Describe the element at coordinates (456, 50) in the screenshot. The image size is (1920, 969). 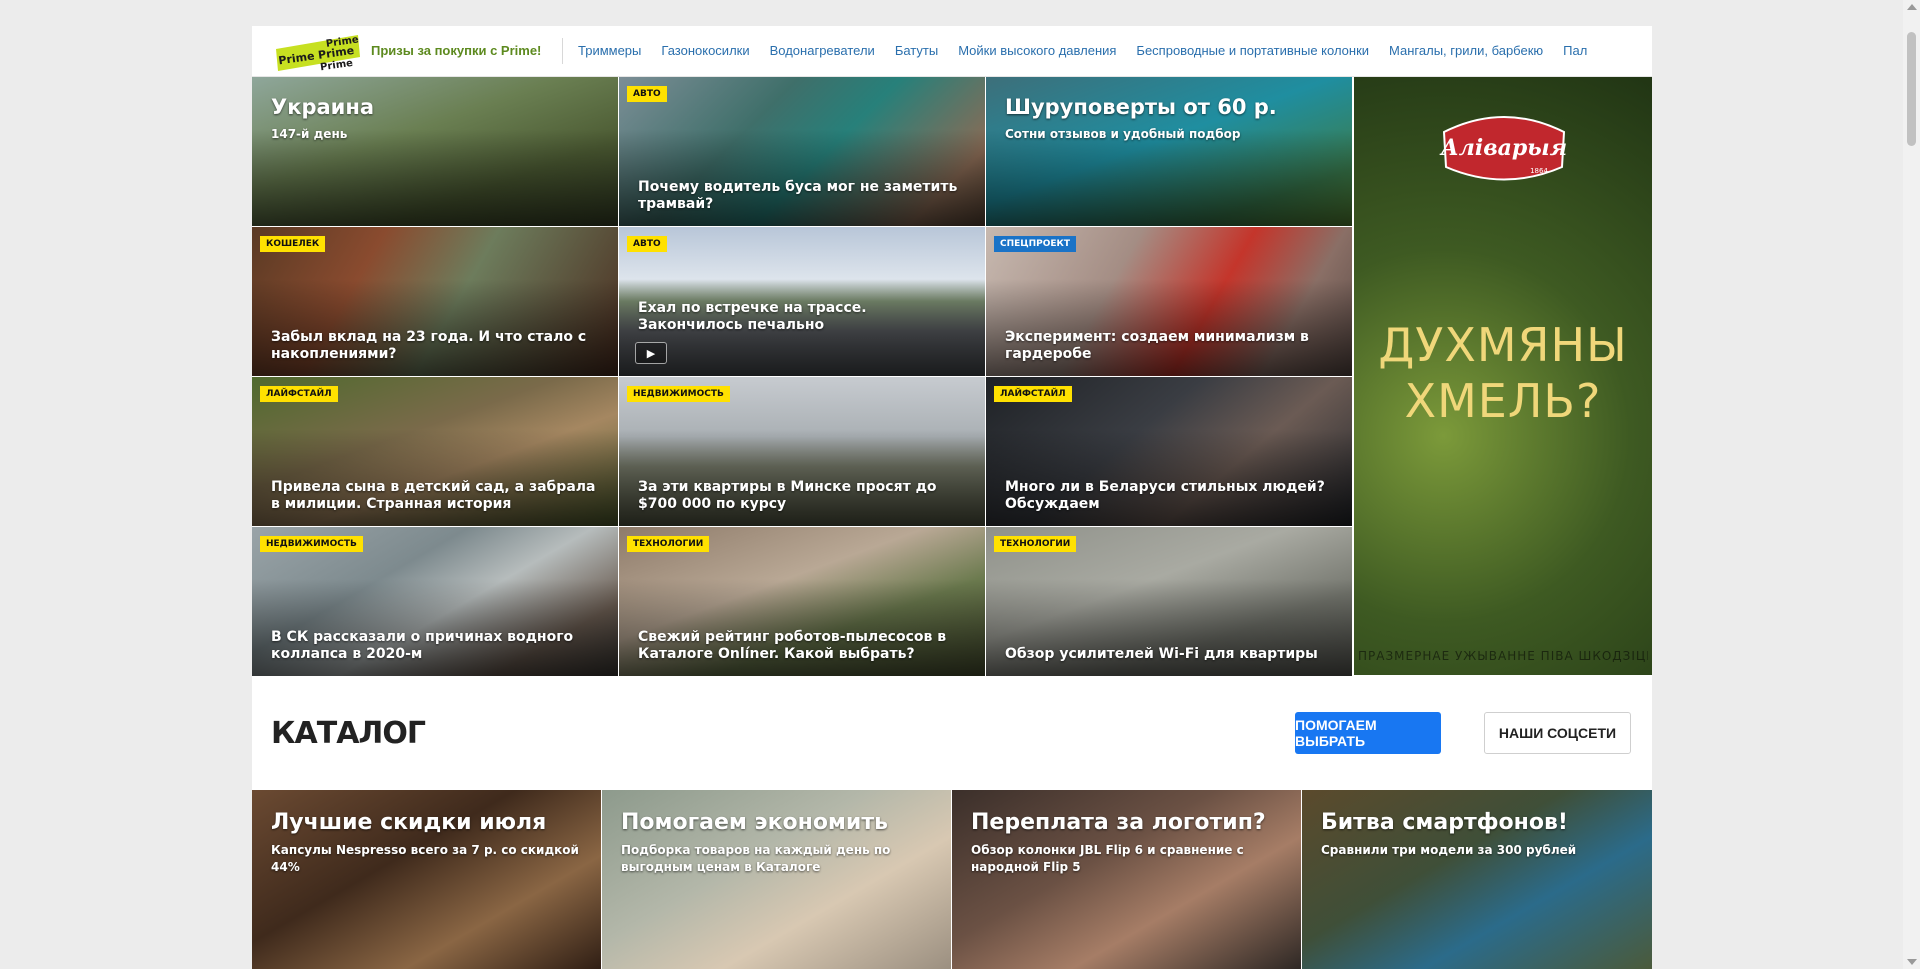
I see `prime-promo-link: Призы за покупки с Prime!` at that location.